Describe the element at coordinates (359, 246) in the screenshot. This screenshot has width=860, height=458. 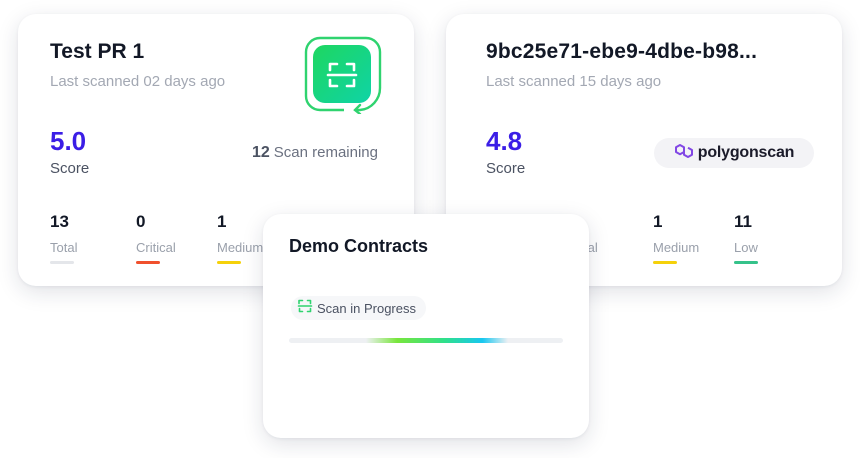
I see `demo-title: Demo Contracts` at that location.